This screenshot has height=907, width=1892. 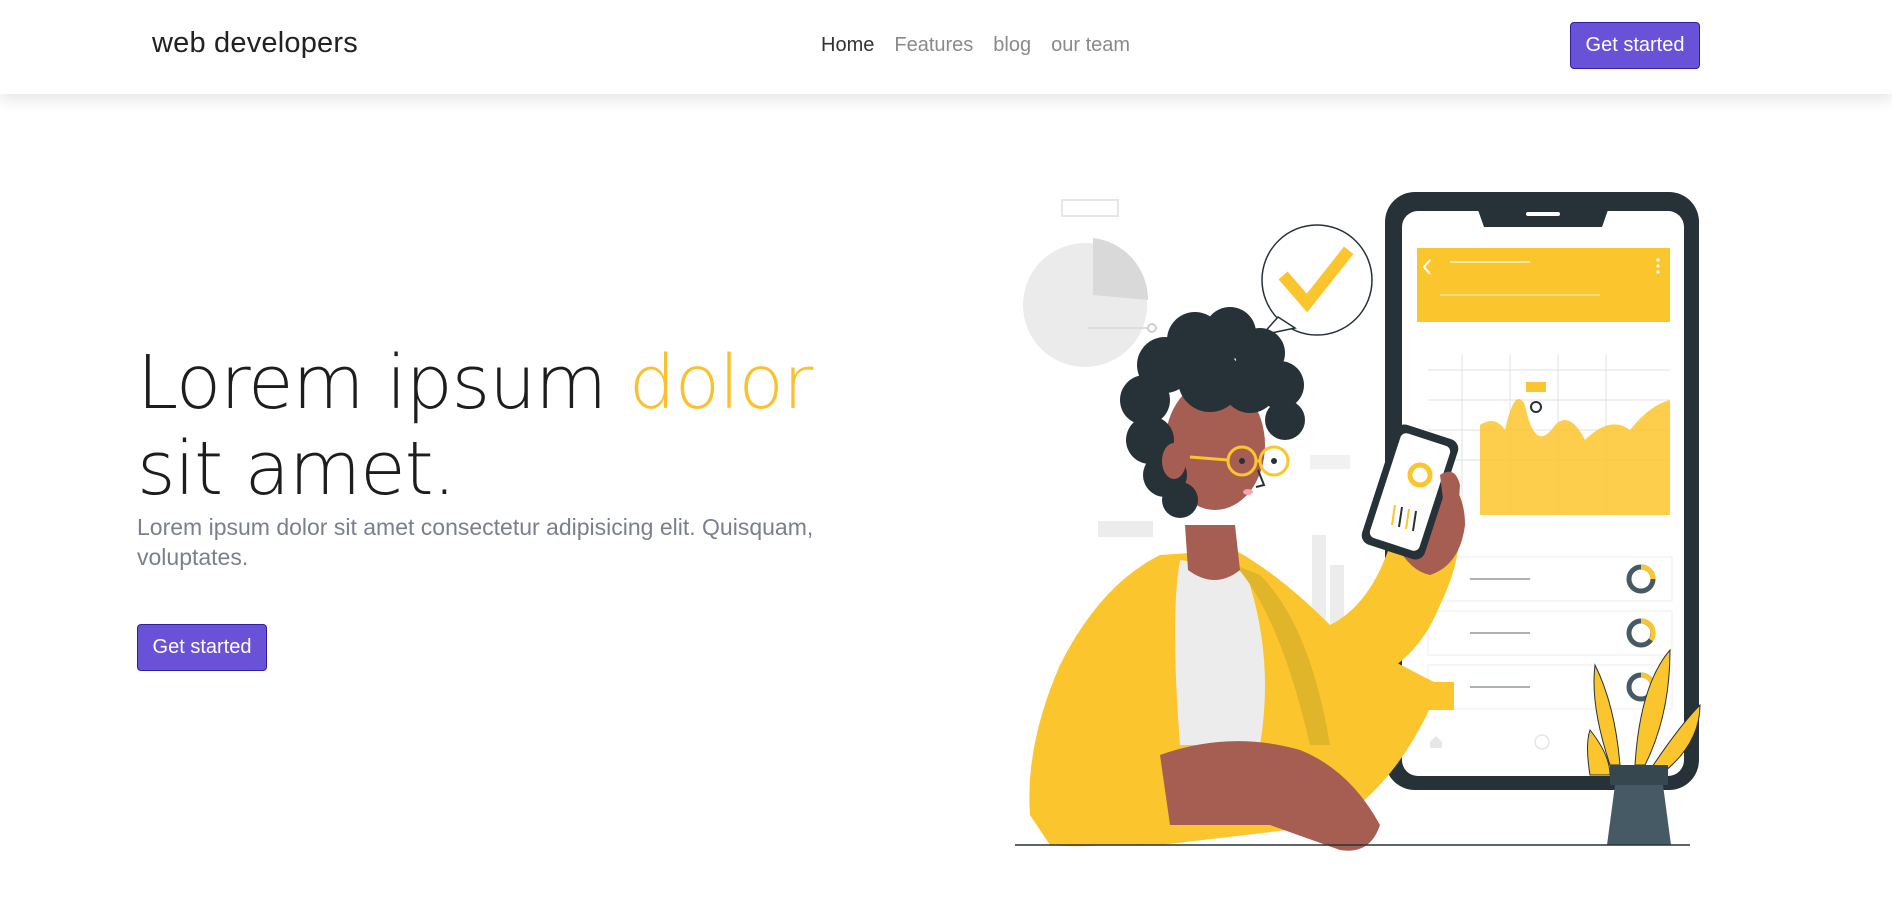 What do you see at coordinates (975, 45) in the screenshot?
I see `nav-links: Home Features blog our team` at bounding box center [975, 45].